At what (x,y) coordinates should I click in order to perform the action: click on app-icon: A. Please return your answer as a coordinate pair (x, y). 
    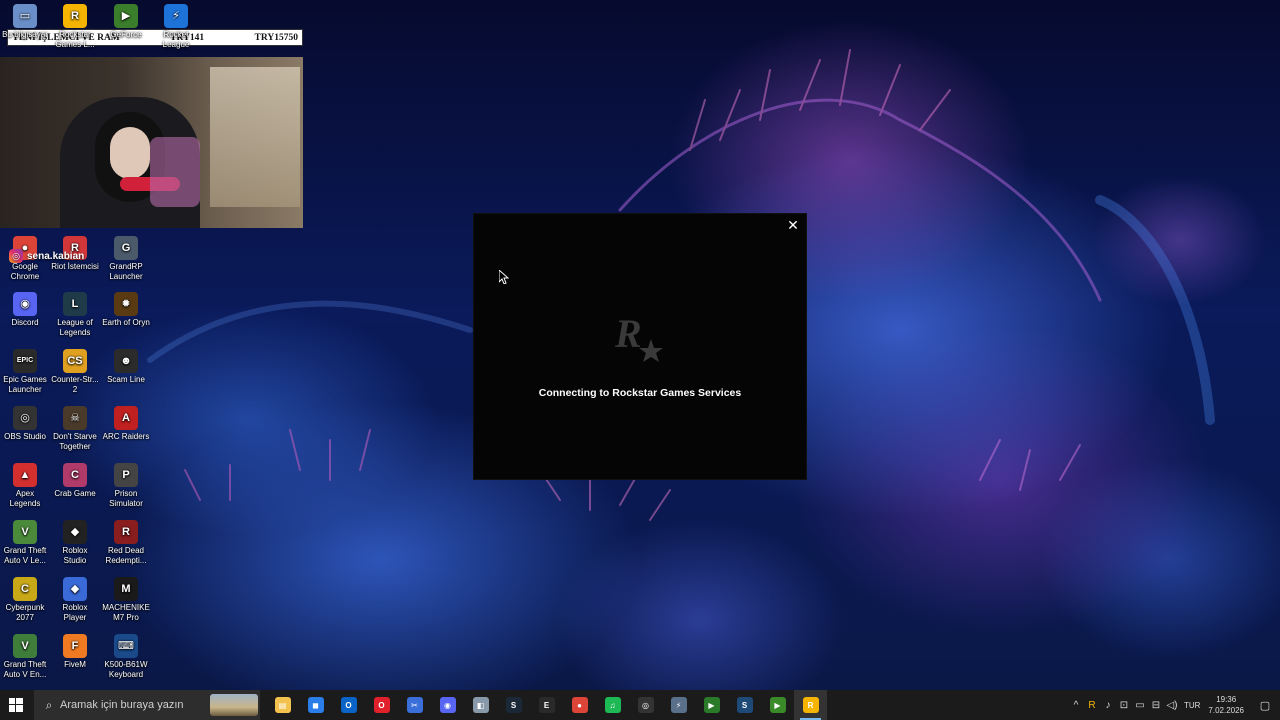
    Looking at the image, I should click on (126, 418).